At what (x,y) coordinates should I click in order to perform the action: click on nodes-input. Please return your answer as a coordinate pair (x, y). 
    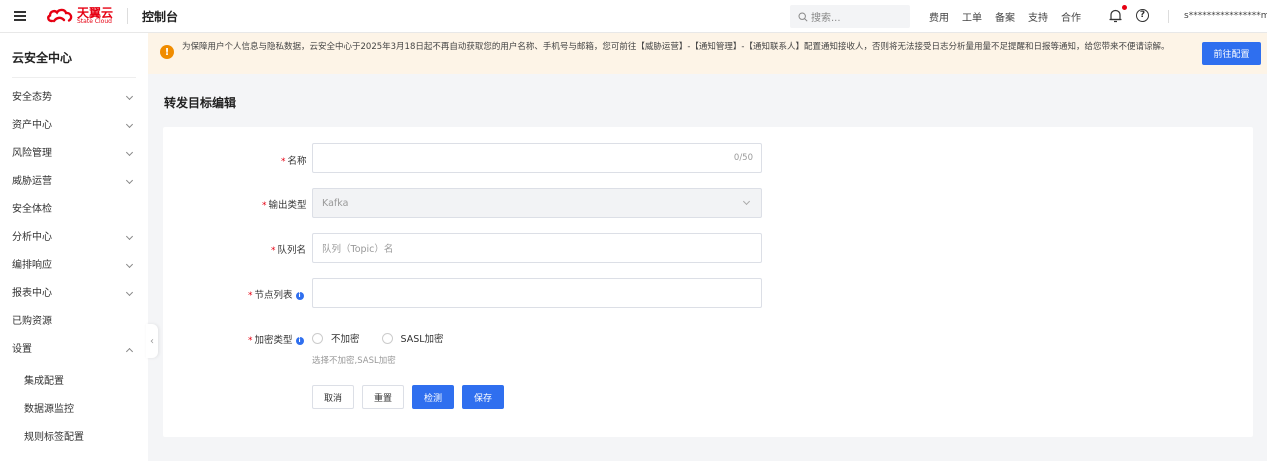
    Looking at the image, I should click on (537, 293).